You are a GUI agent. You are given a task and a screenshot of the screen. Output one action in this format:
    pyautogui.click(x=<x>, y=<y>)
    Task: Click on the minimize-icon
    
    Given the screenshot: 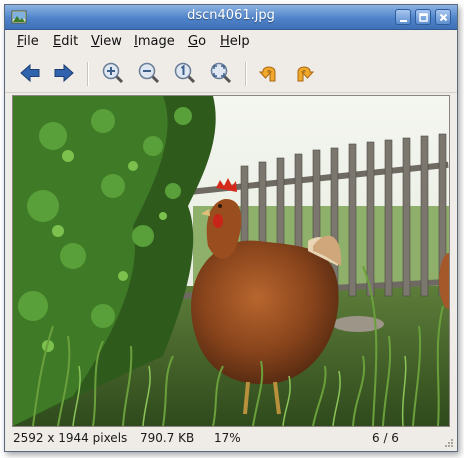 What is the action you would take?
    pyautogui.click(x=403, y=21)
    